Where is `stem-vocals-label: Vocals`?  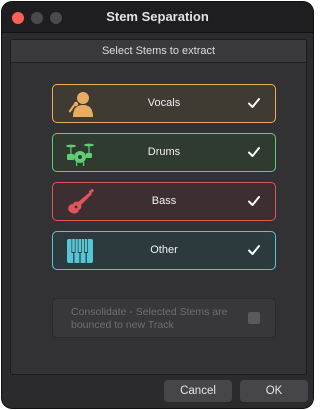 stem-vocals-label: Vocals is located at coordinates (164, 103).